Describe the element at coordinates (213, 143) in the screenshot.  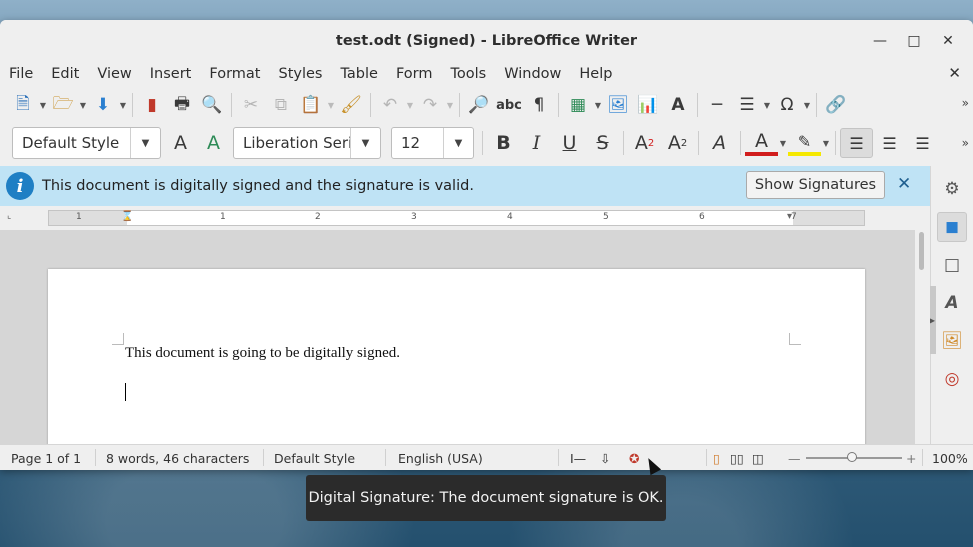
I see `new-style-icon: A` at that location.